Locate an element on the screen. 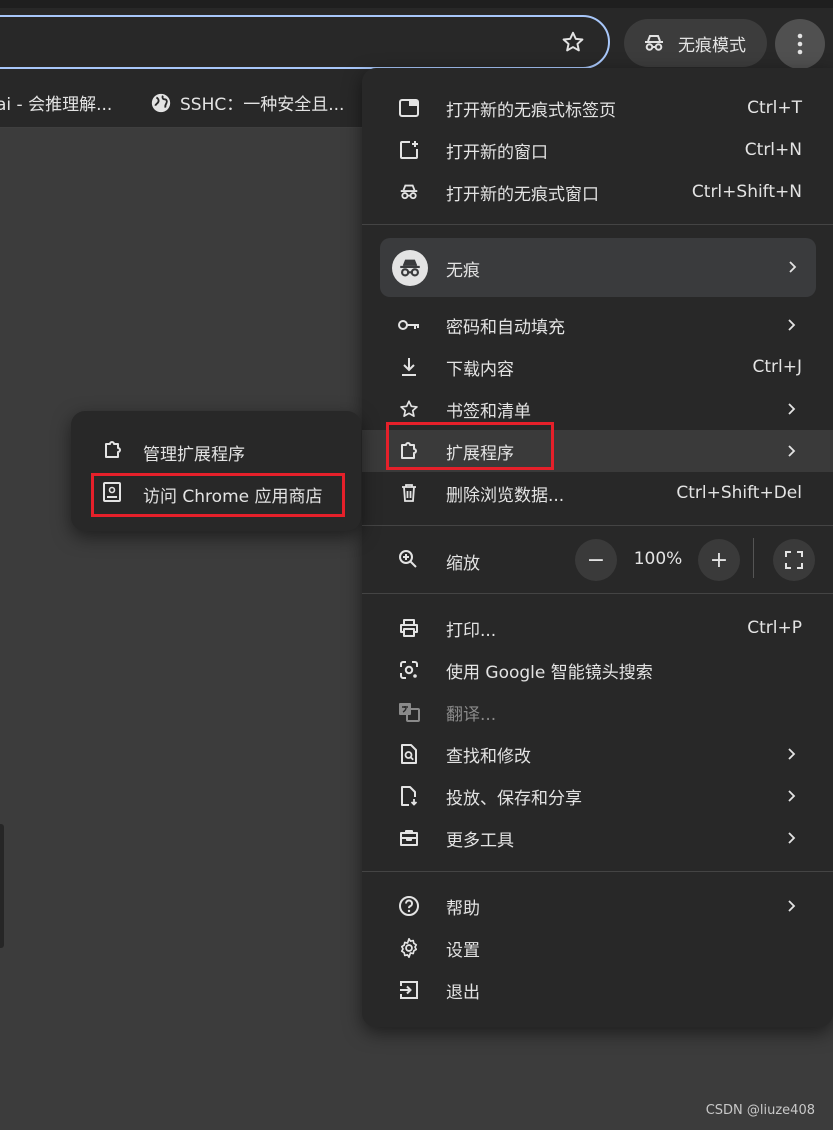  exit-icon is located at coordinates (409, 990).